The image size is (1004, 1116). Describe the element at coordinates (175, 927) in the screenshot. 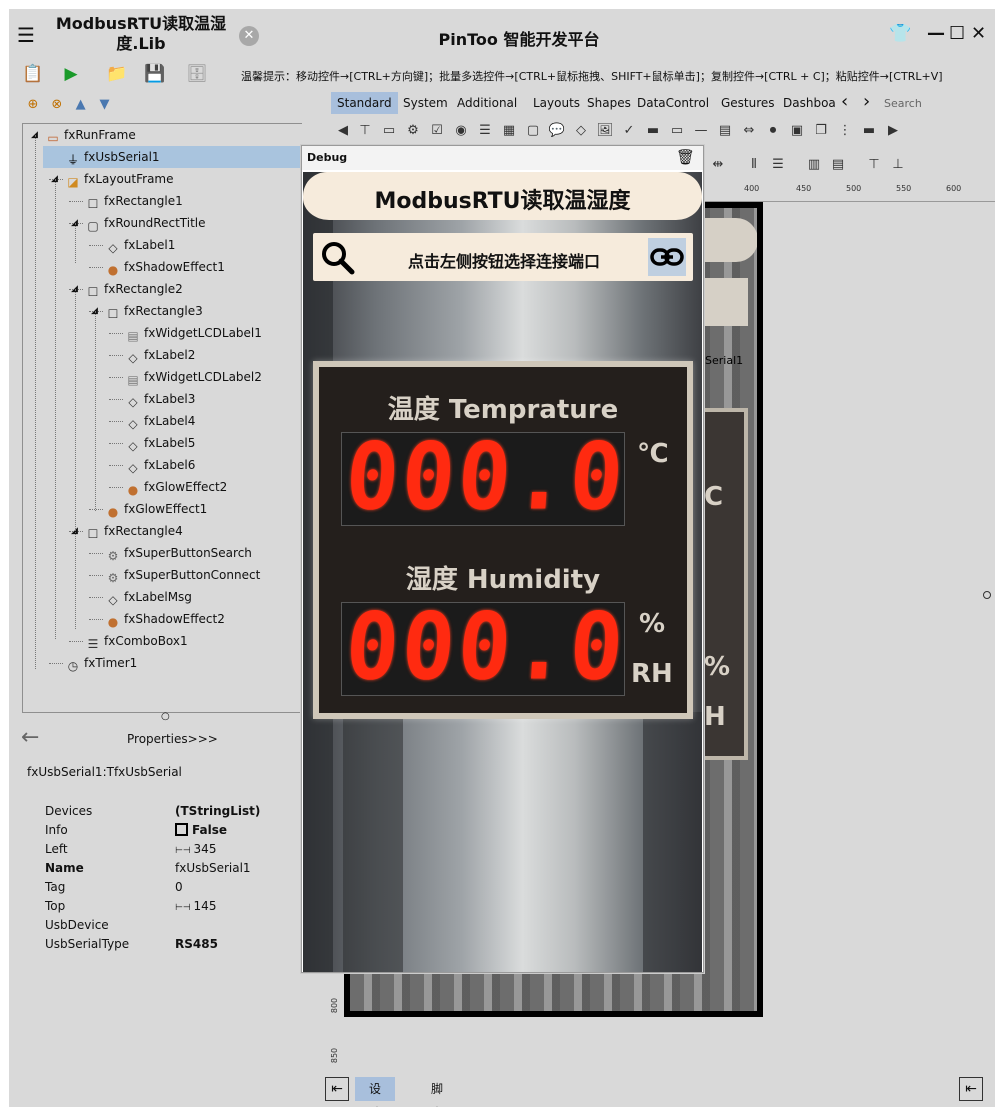

I see `property-row: UsbDevice` at that location.